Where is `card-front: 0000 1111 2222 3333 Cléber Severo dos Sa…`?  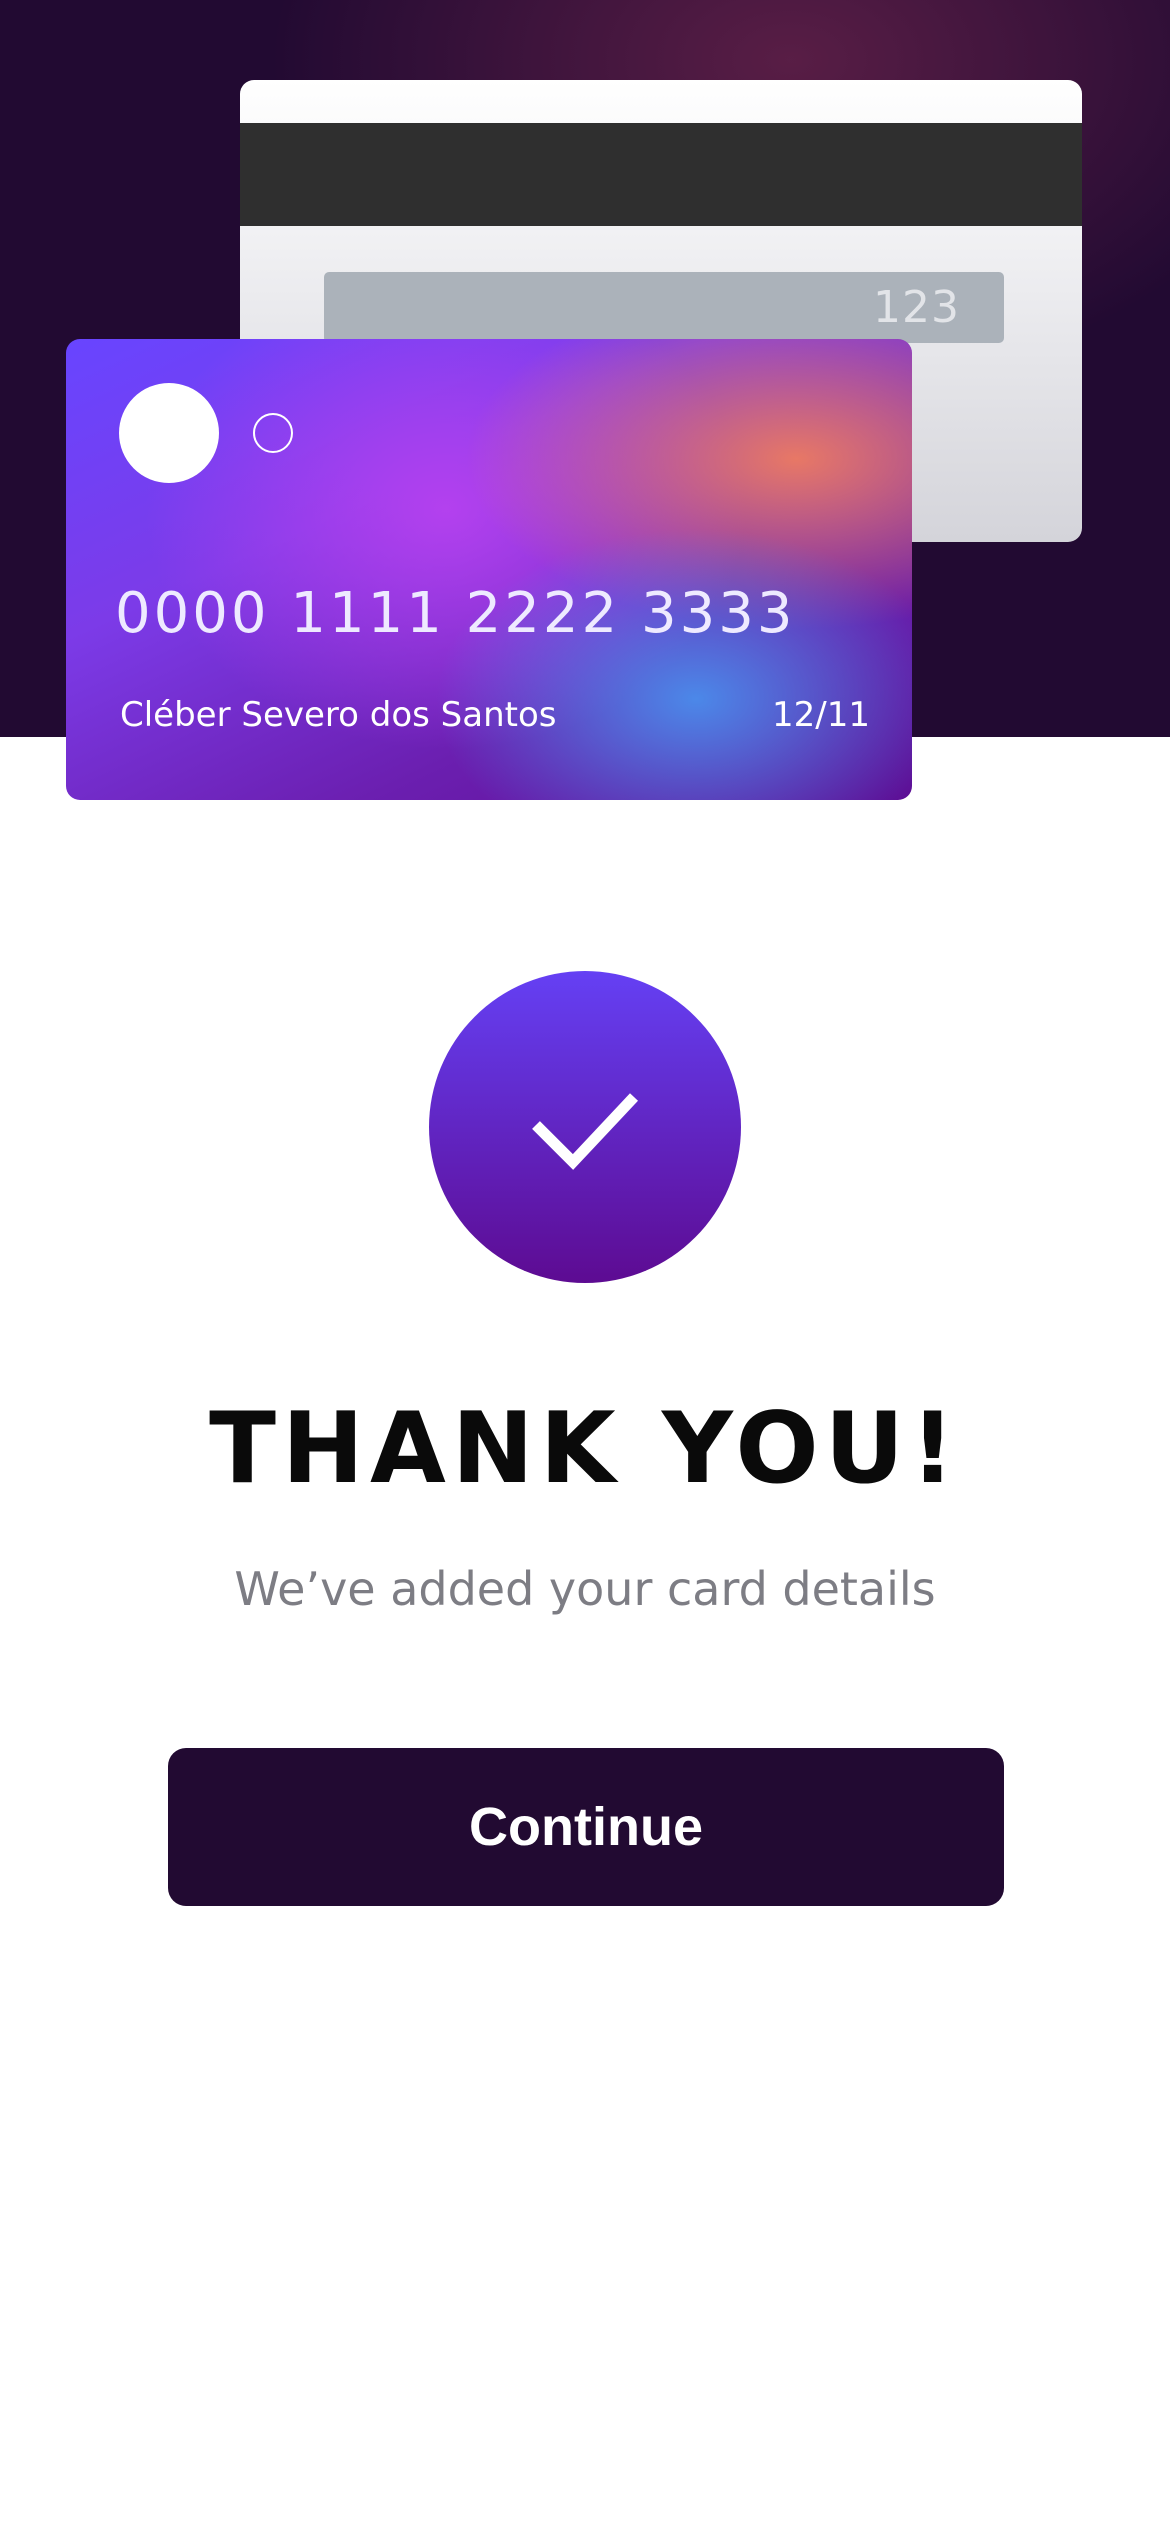
card-front: 0000 1111 2222 3333 Cléber Severo dos Sa… is located at coordinates (489, 569).